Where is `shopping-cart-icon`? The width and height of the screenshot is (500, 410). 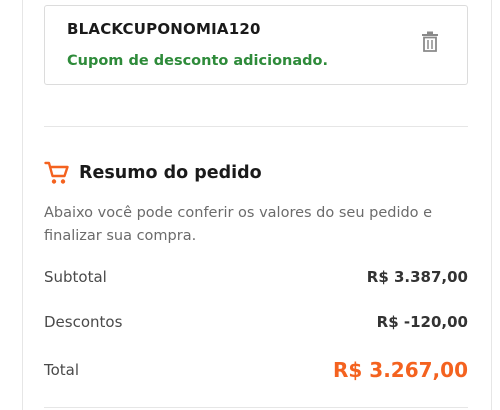
shopping-cart-icon is located at coordinates (56, 172).